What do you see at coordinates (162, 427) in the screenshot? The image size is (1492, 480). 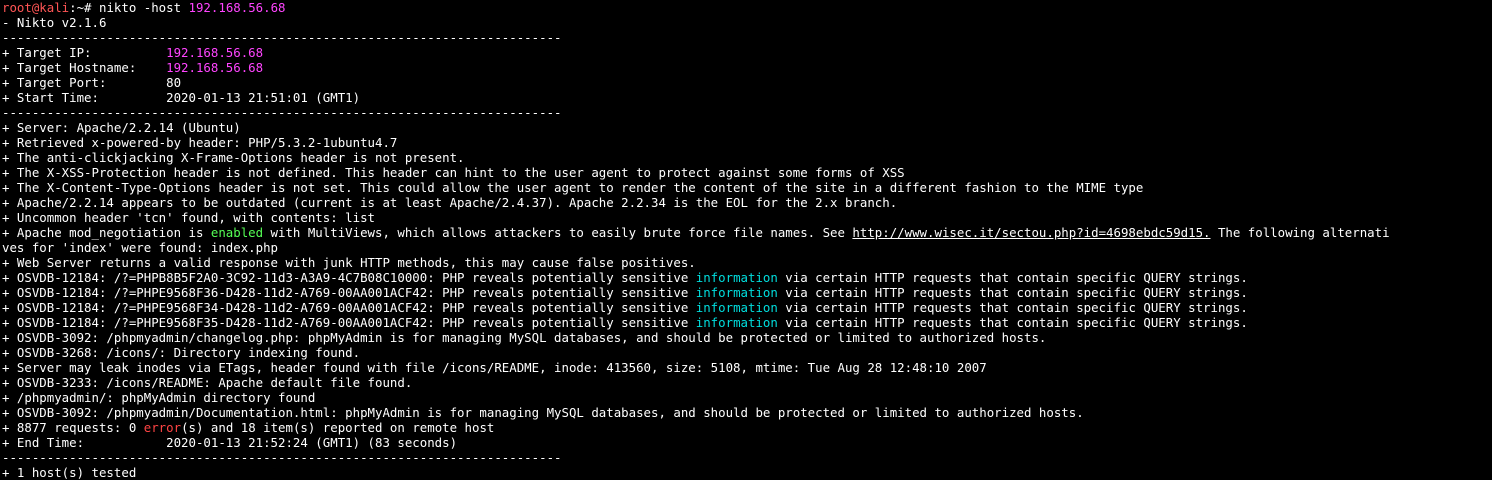 I see `error-keyword: error` at bounding box center [162, 427].